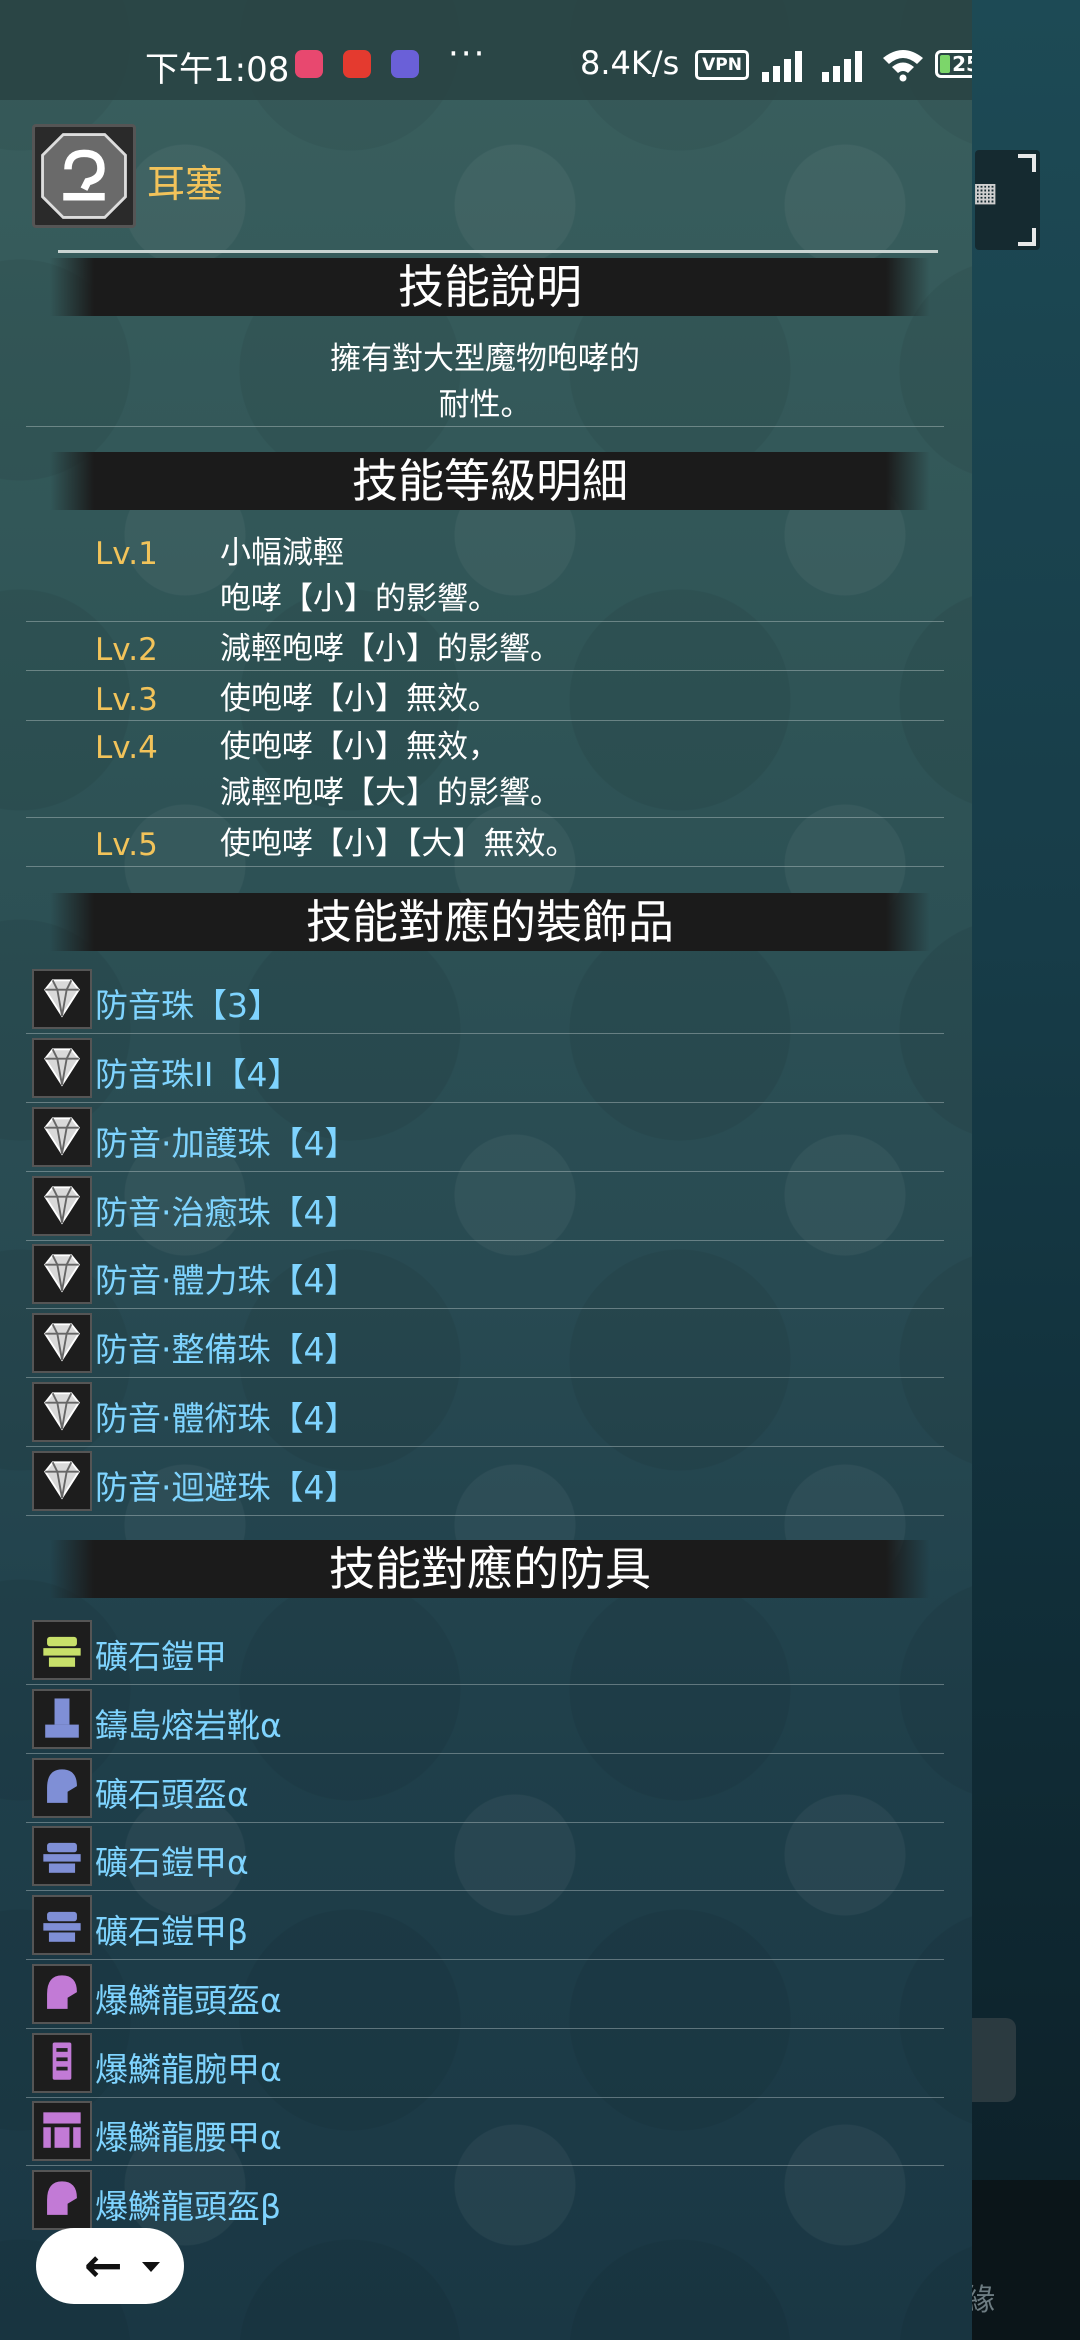 The height and width of the screenshot is (2340, 1080). What do you see at coordinates (226, 1280) in the screenshot?
I see `decoration-name: 防音·體力珠【4】` at bounding box center [226, 1280].